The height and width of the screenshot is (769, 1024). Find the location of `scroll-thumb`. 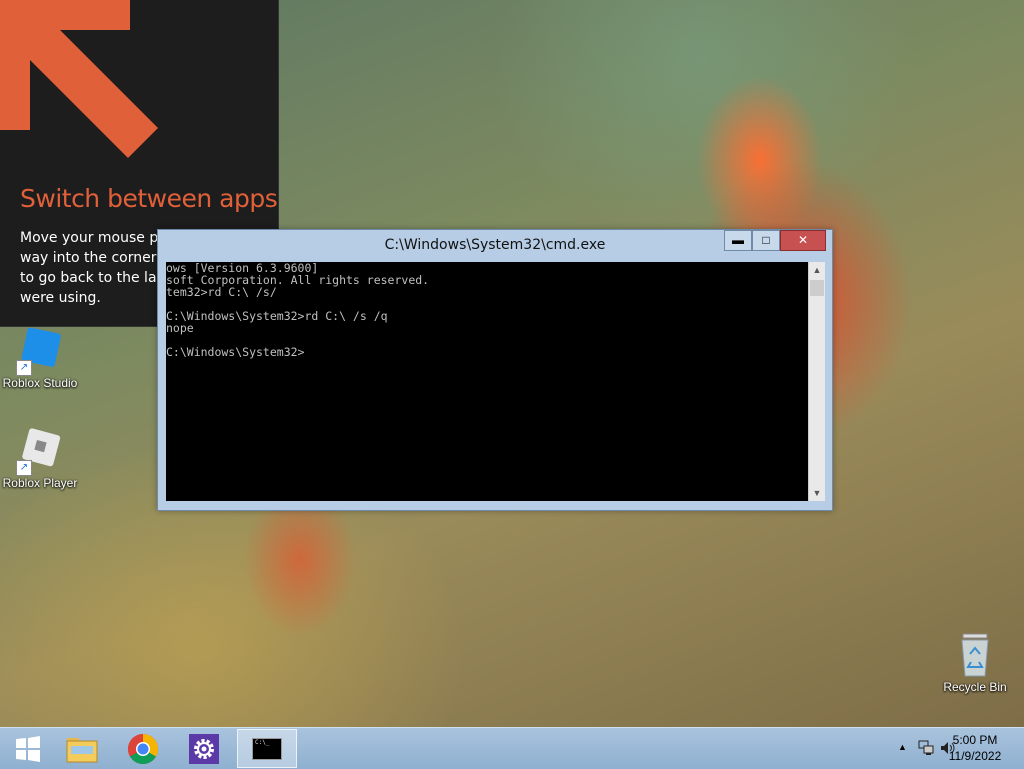

scroll-thumb is located at coordinates (817, 288).